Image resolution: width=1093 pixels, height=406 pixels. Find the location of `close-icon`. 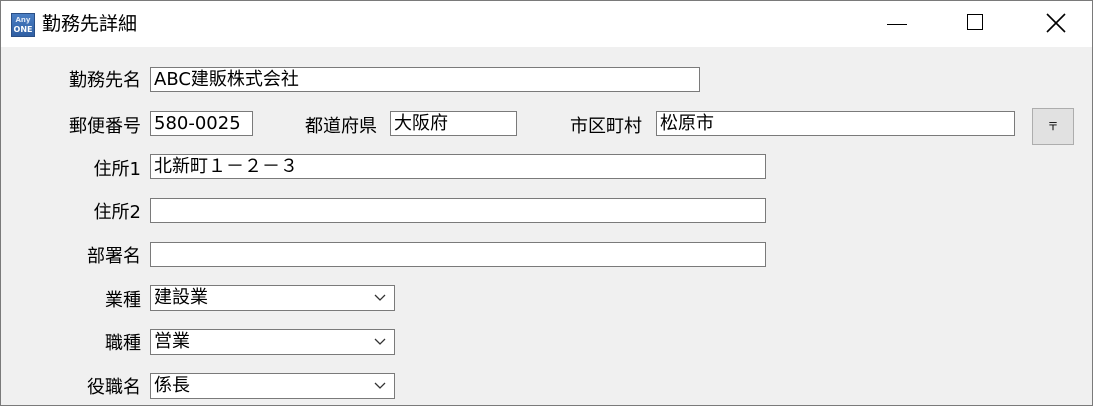

close-icon is located at coordinates (1056, 23).